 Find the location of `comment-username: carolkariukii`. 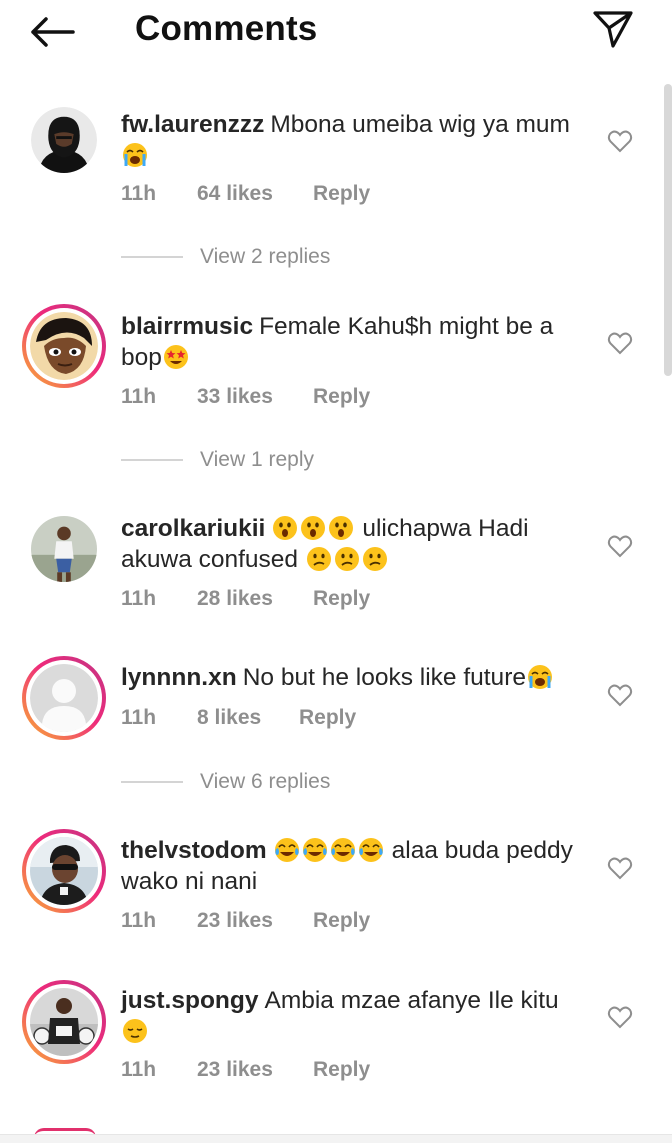

comment-username: carolkariukii is located at coordinates (193, 528).